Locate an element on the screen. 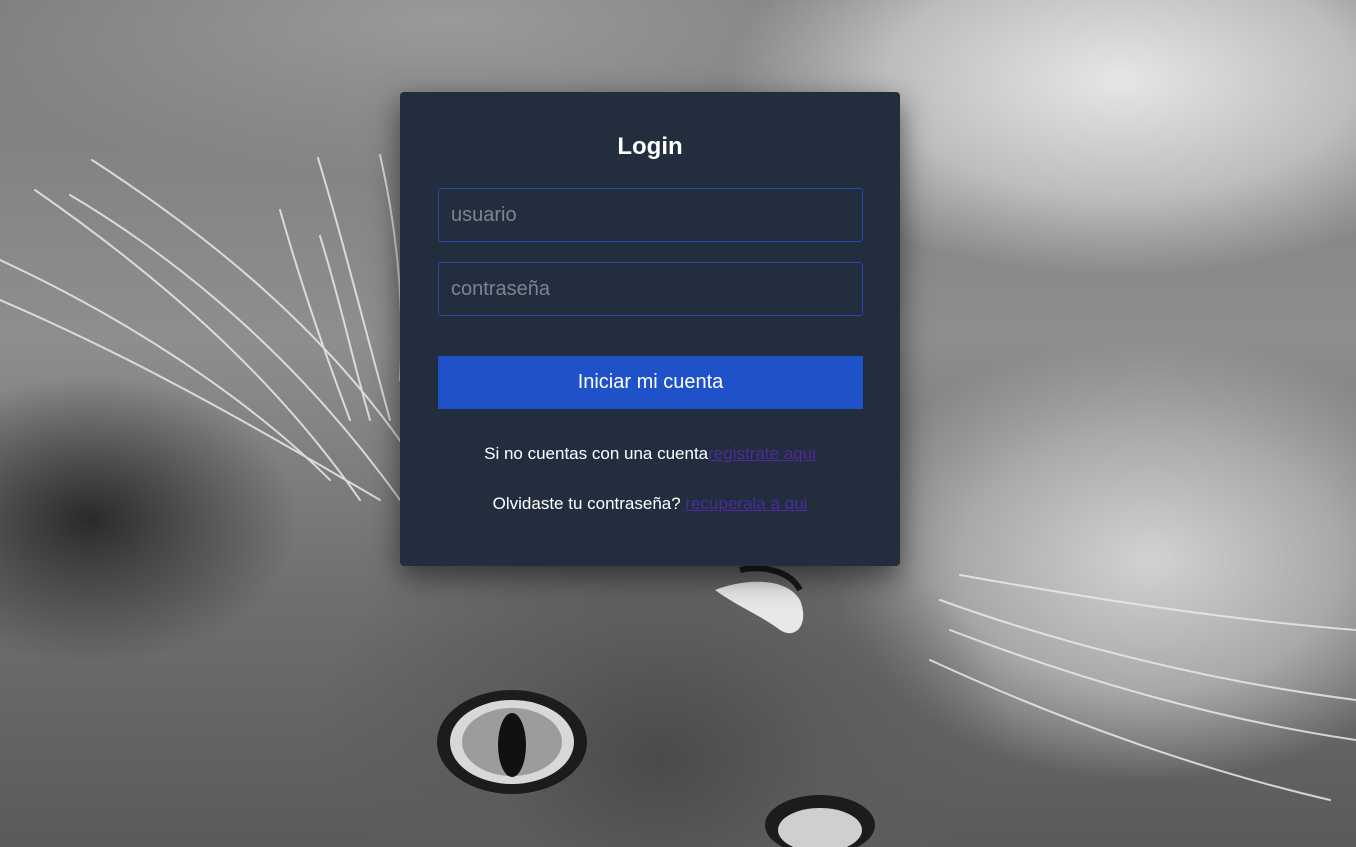  register-link: registrate aqui is located at coordinates (762, 453).